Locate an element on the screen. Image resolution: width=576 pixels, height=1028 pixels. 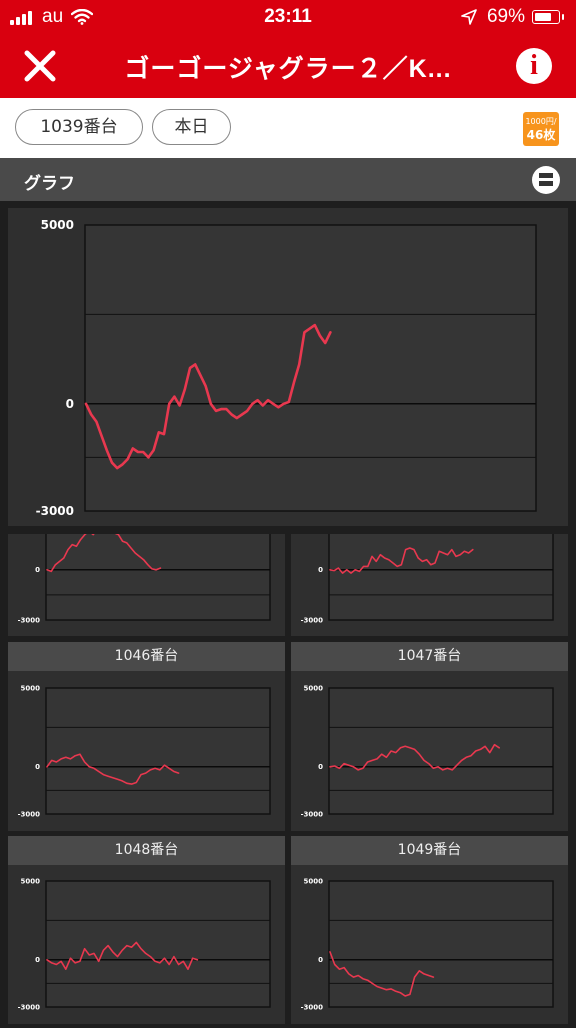
day-selector-button: 本日 is located at coordinates (191, 127).